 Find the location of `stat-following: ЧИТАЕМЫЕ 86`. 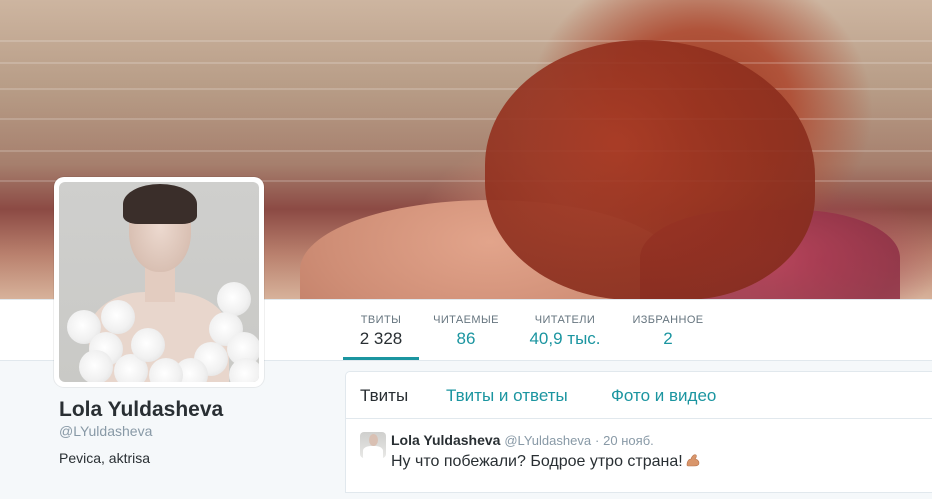

stat-following: ЧИТАЕМЫЕ 86 is located at coordinates (466, 330).